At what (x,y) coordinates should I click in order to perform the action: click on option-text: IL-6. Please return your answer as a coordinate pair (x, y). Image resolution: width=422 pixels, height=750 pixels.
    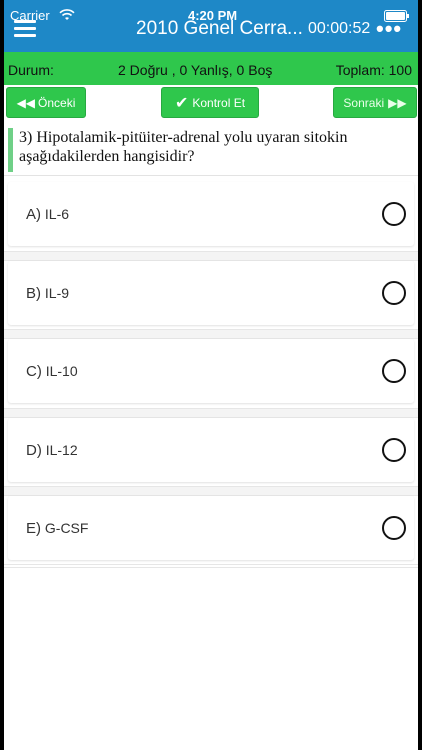
    Looking at the image, I should click on (57, 214).